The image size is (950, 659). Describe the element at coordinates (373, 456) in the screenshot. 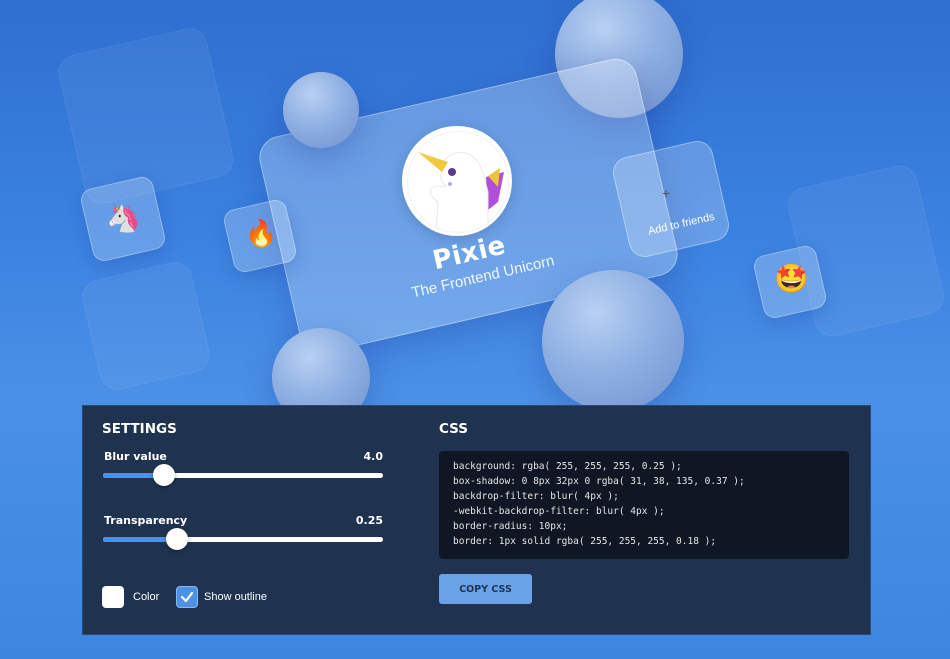

I see `blur-value: 4.0` at that location.